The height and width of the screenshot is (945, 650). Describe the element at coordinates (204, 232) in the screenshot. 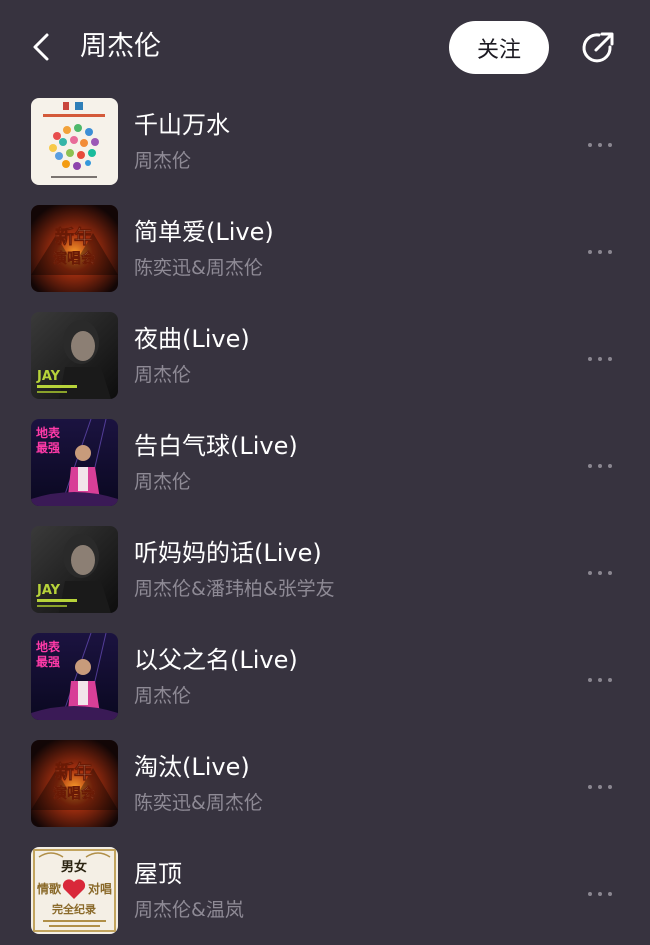

I see `song-title: 简单爱(Live)` at that location.